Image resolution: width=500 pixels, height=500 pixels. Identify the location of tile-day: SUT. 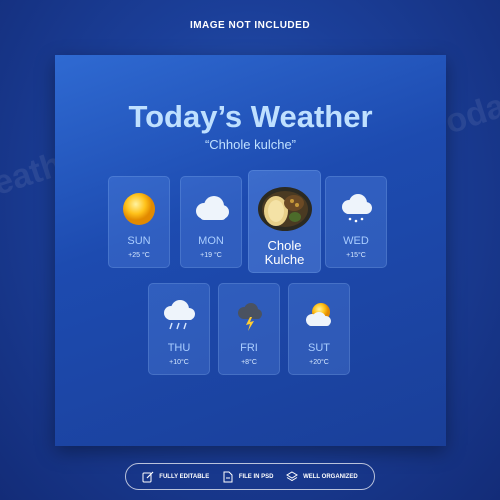
(319, 348).